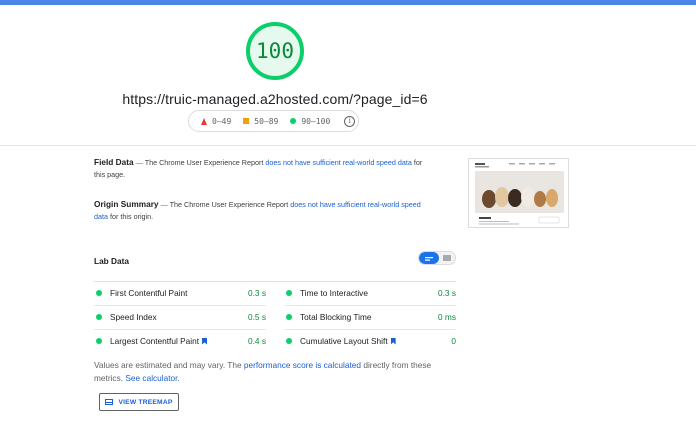  I want to click on metric-name: Cumulative Layout Shift, so click(344, 341).